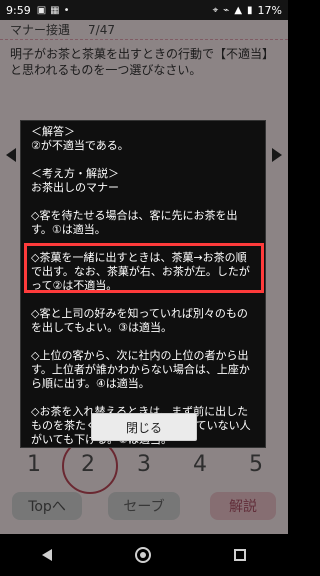 Image resolution: width=320 pixels, height=576 pixels. Describe the element at coordinates (139, 320) in the screenshot. I see `dialog-line: ◇客と上司の好みを知っていれば別々のものを出してもよい。③は適当。` at that location.